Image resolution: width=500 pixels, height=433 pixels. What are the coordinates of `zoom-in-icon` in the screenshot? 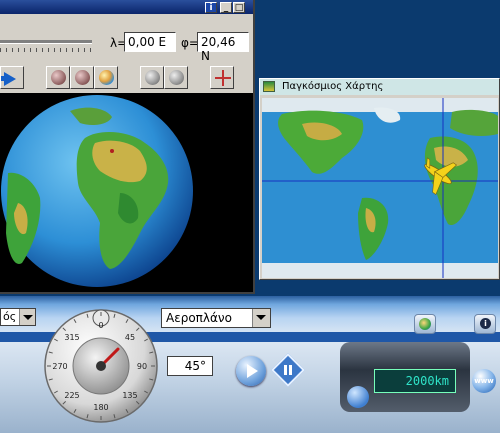 It's located at (152, 77).